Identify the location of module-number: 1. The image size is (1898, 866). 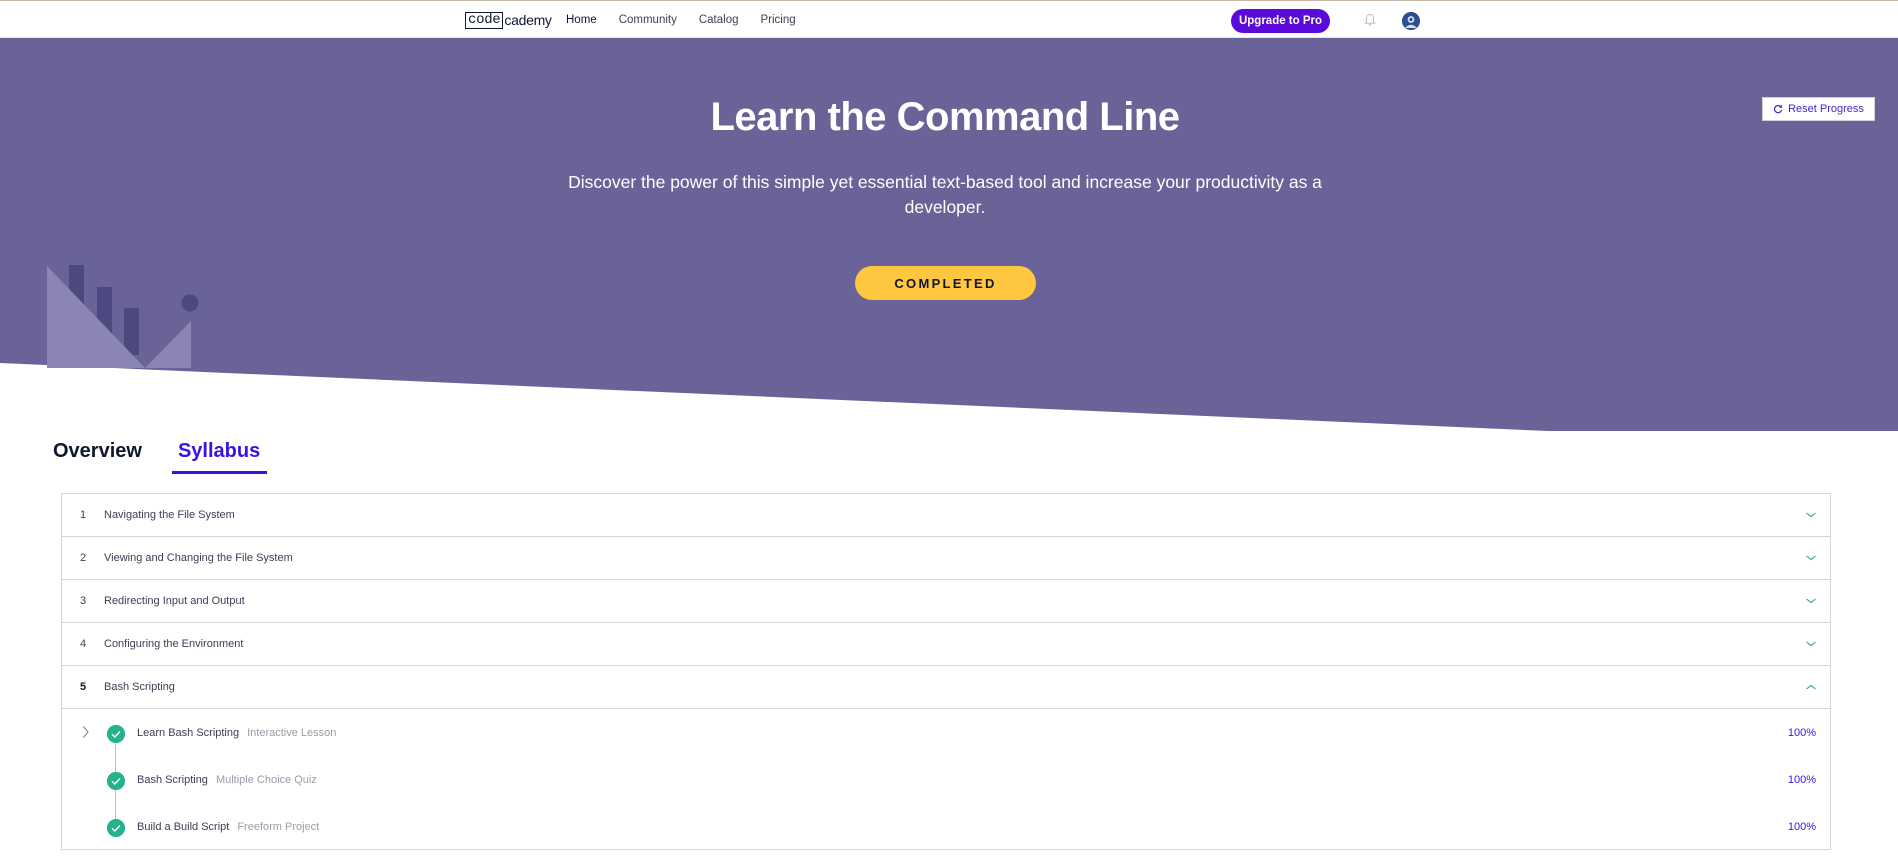
(83, 515).